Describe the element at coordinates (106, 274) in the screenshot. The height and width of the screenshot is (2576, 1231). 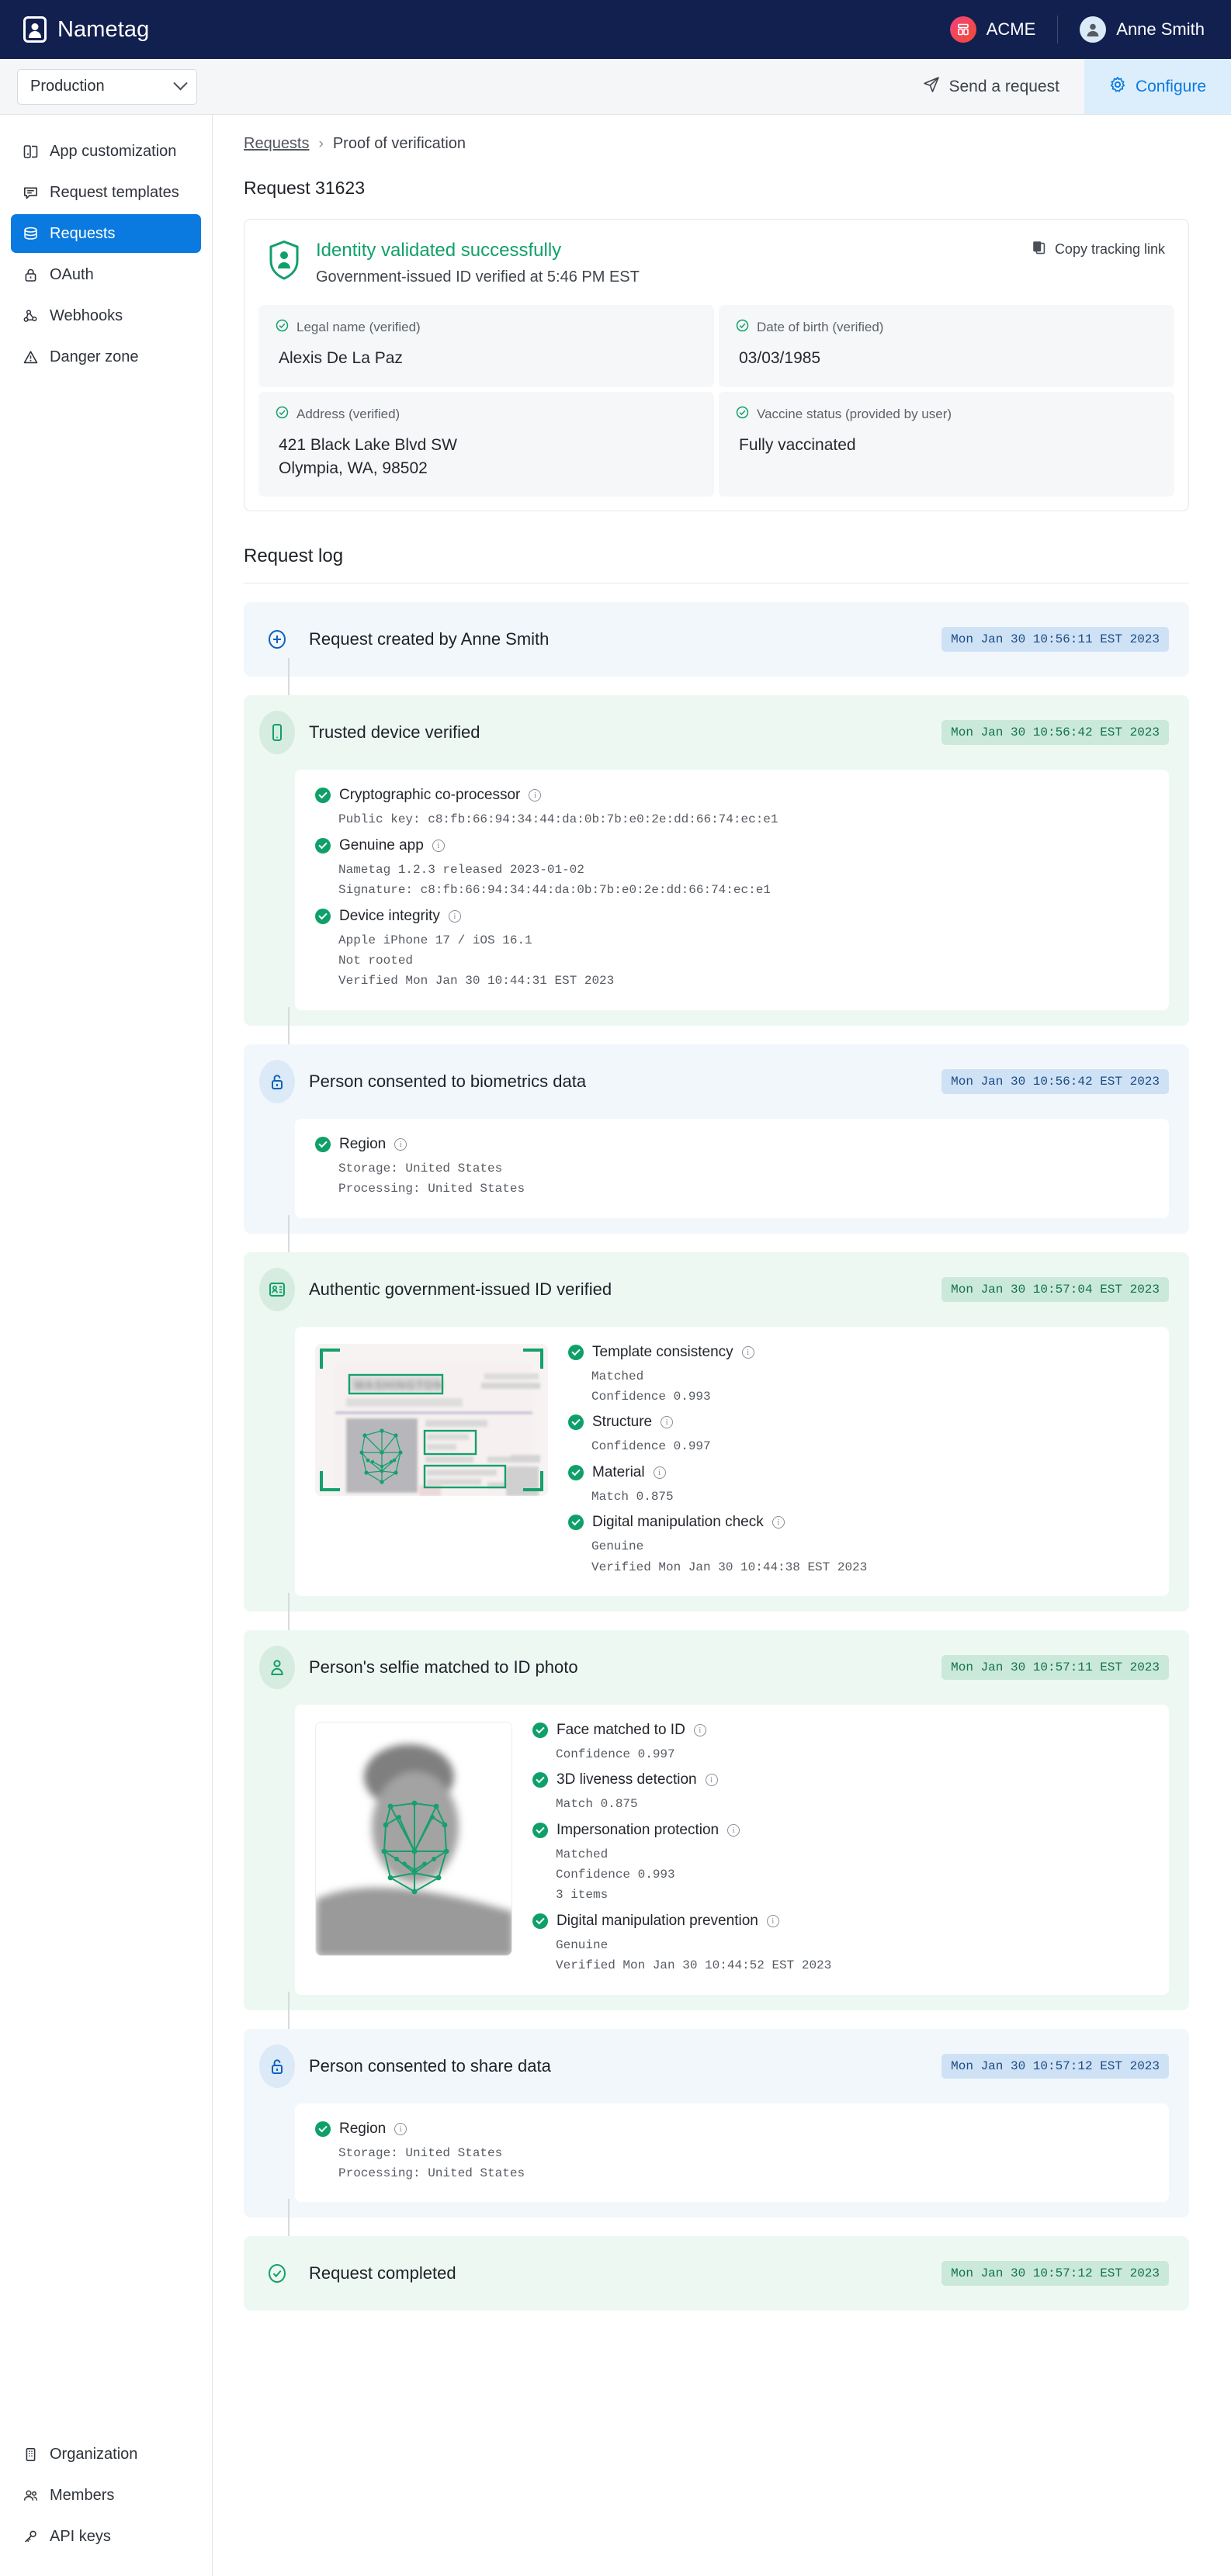
I see `sidebar-item-oauth: OAuth` at that location.